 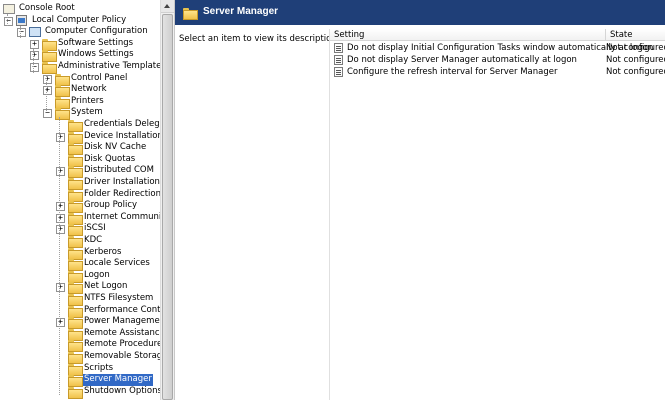 What do you see at coordinates (99, 77) in the screenshot?
I see `tree-item-label: Control Panel` at bounding box center [99, 77].